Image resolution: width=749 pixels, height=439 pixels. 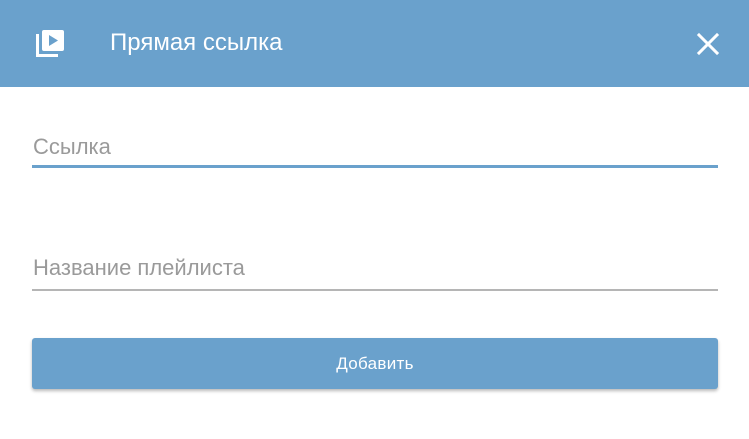 I want to click on close-icon, so click(x=708, y=44).